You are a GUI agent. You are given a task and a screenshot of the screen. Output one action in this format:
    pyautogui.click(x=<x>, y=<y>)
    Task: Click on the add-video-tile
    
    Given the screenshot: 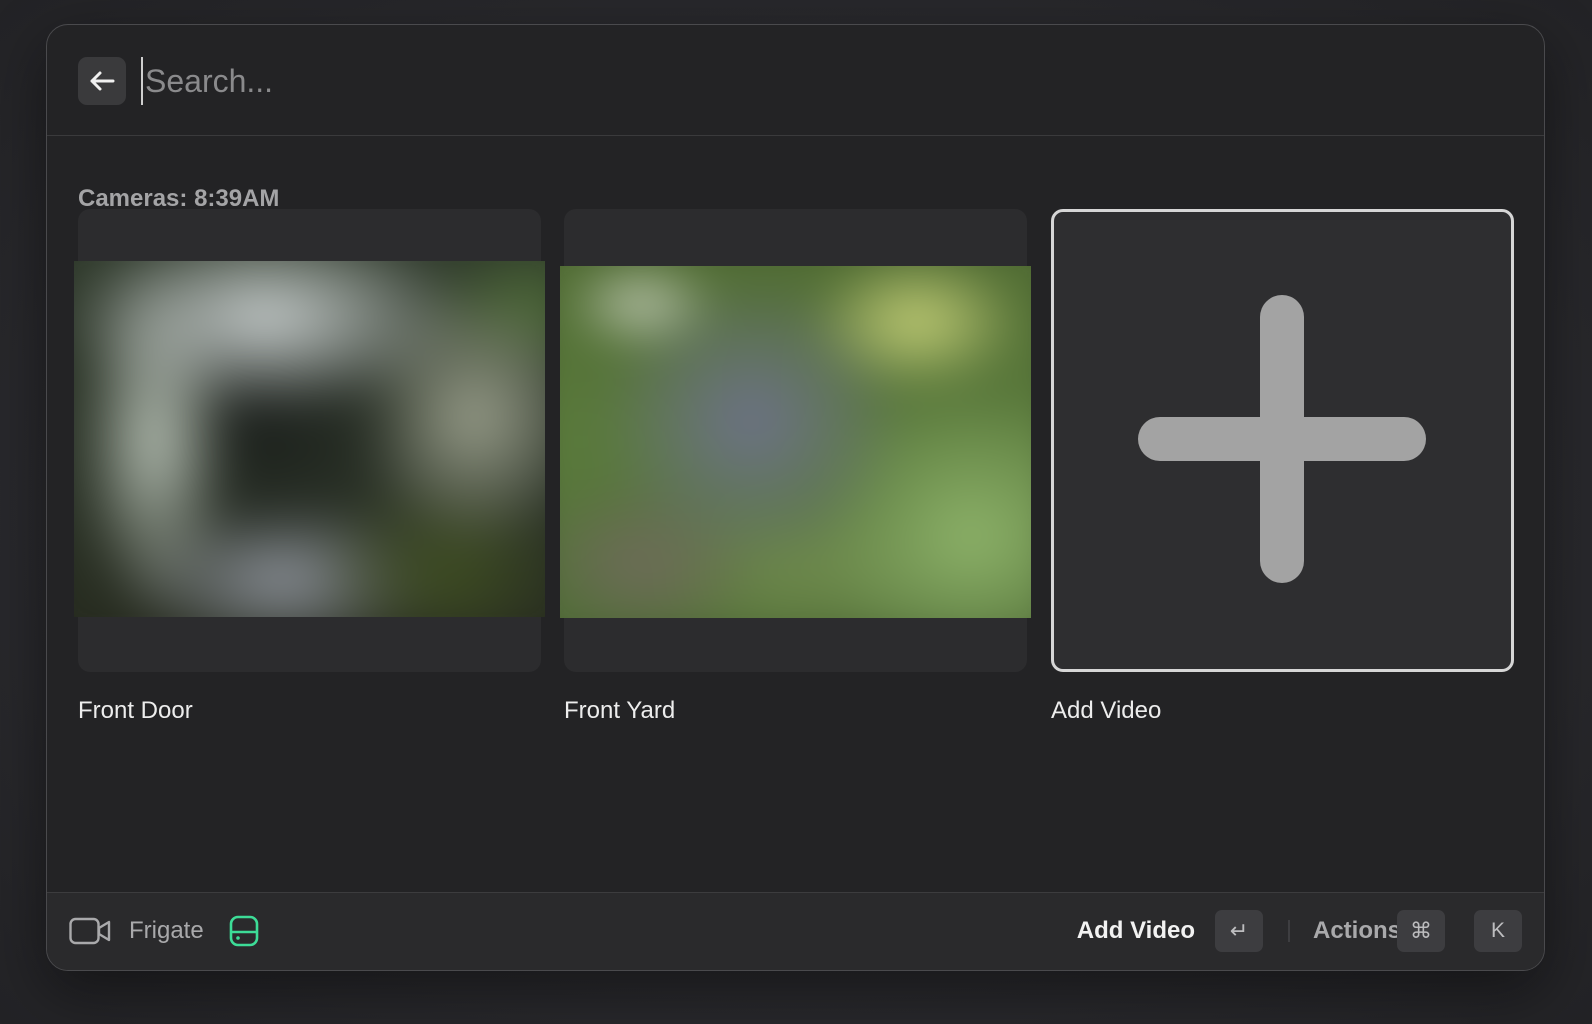 What is the action you would take?
    pyautogui.click(x=1282, y=440)
    